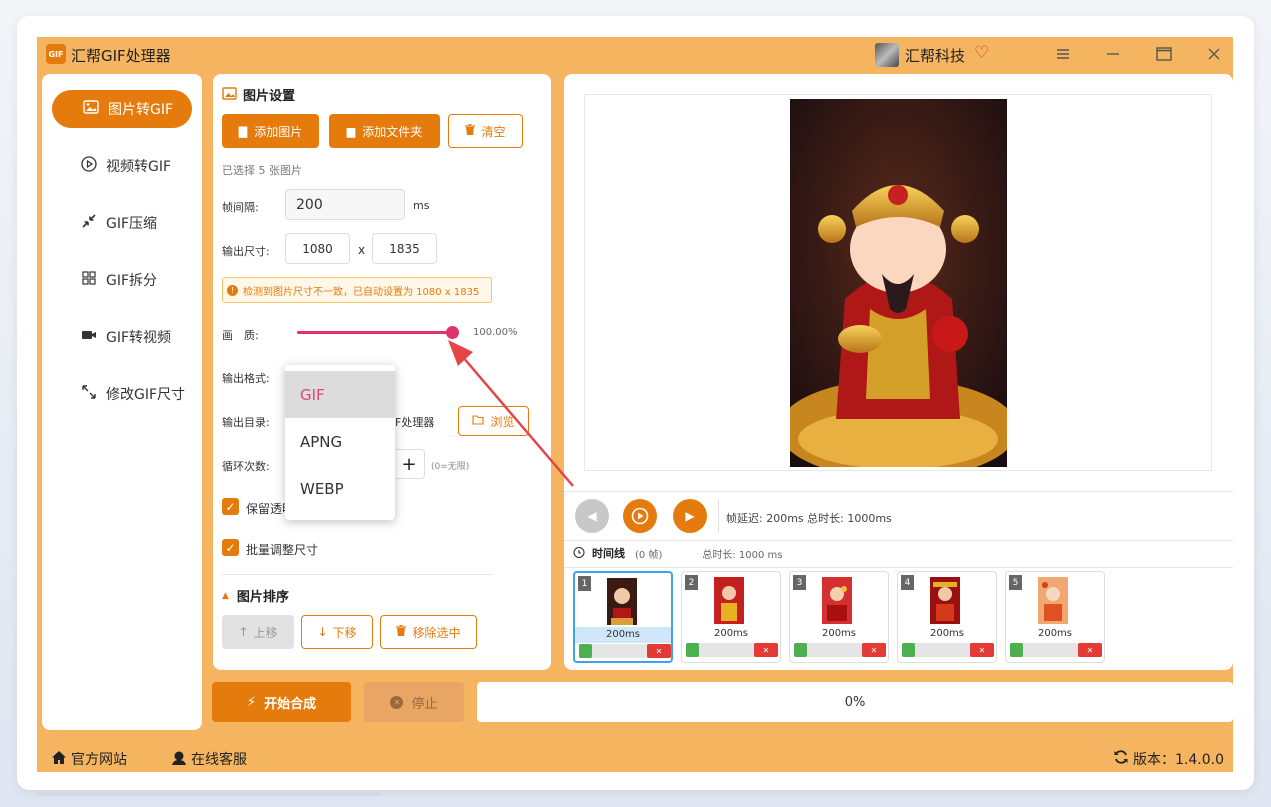 Image resolution: width=1271 pixels, height=807 pixels. I want to click on format-dropdown: GIF APNG WEBP, so click(340, 442).